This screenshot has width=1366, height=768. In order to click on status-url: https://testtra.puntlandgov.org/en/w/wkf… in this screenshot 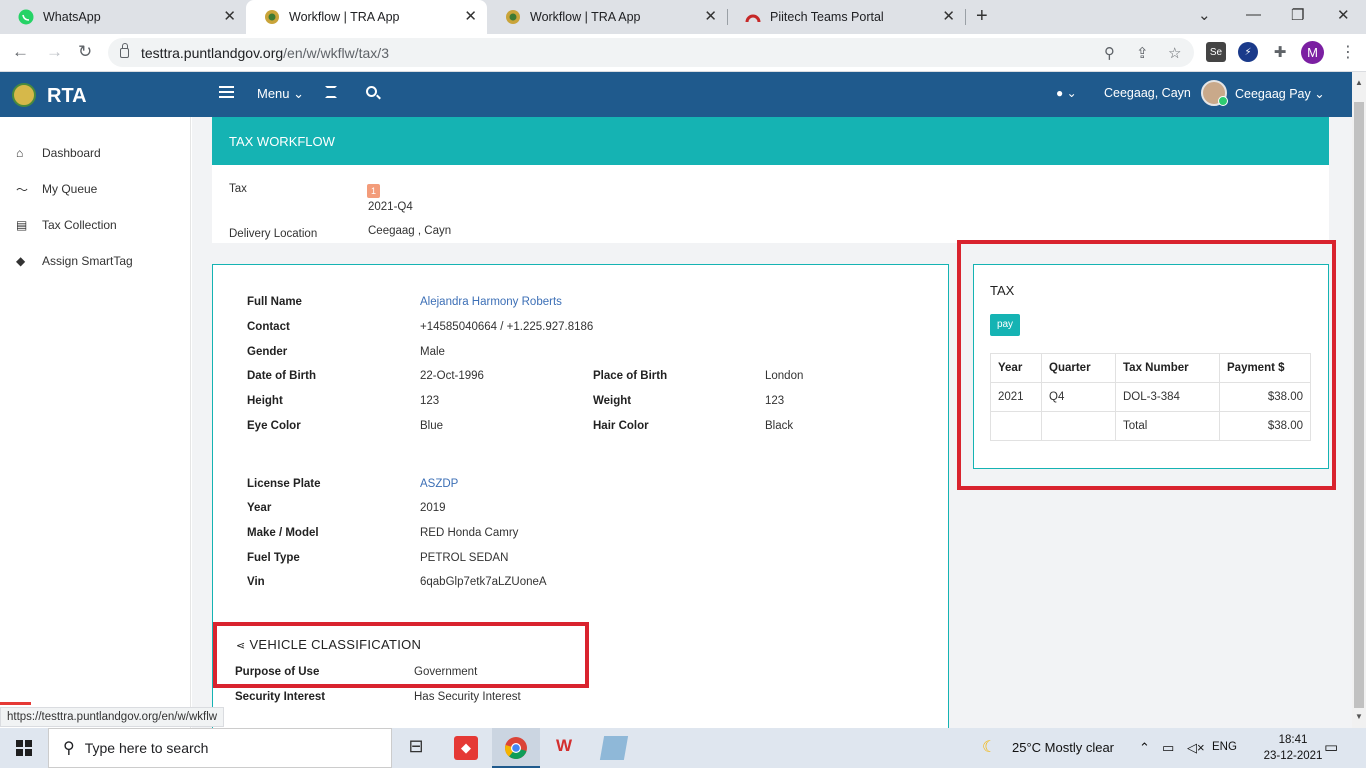, I will do `click(112, 717)`.